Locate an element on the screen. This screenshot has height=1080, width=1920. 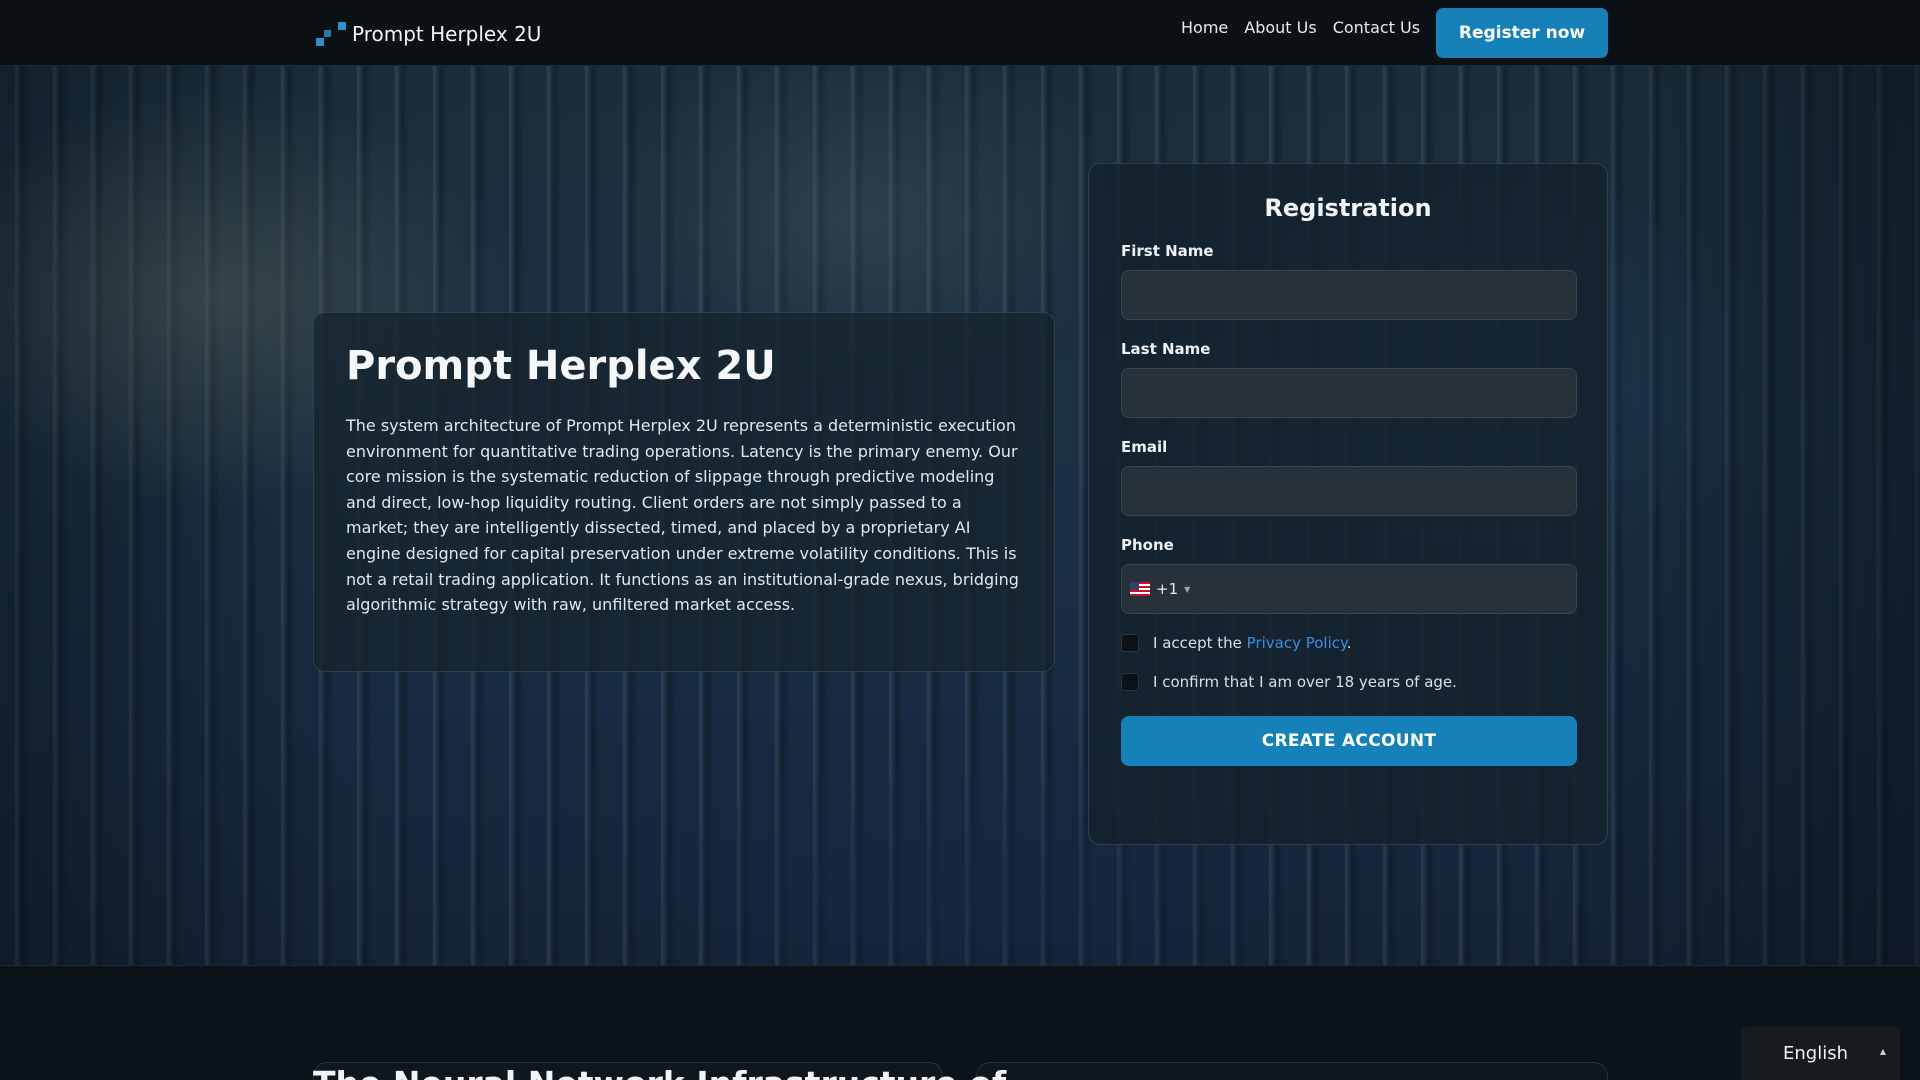
privacy-policy-checkbox is located at coordinates (1130, 643).